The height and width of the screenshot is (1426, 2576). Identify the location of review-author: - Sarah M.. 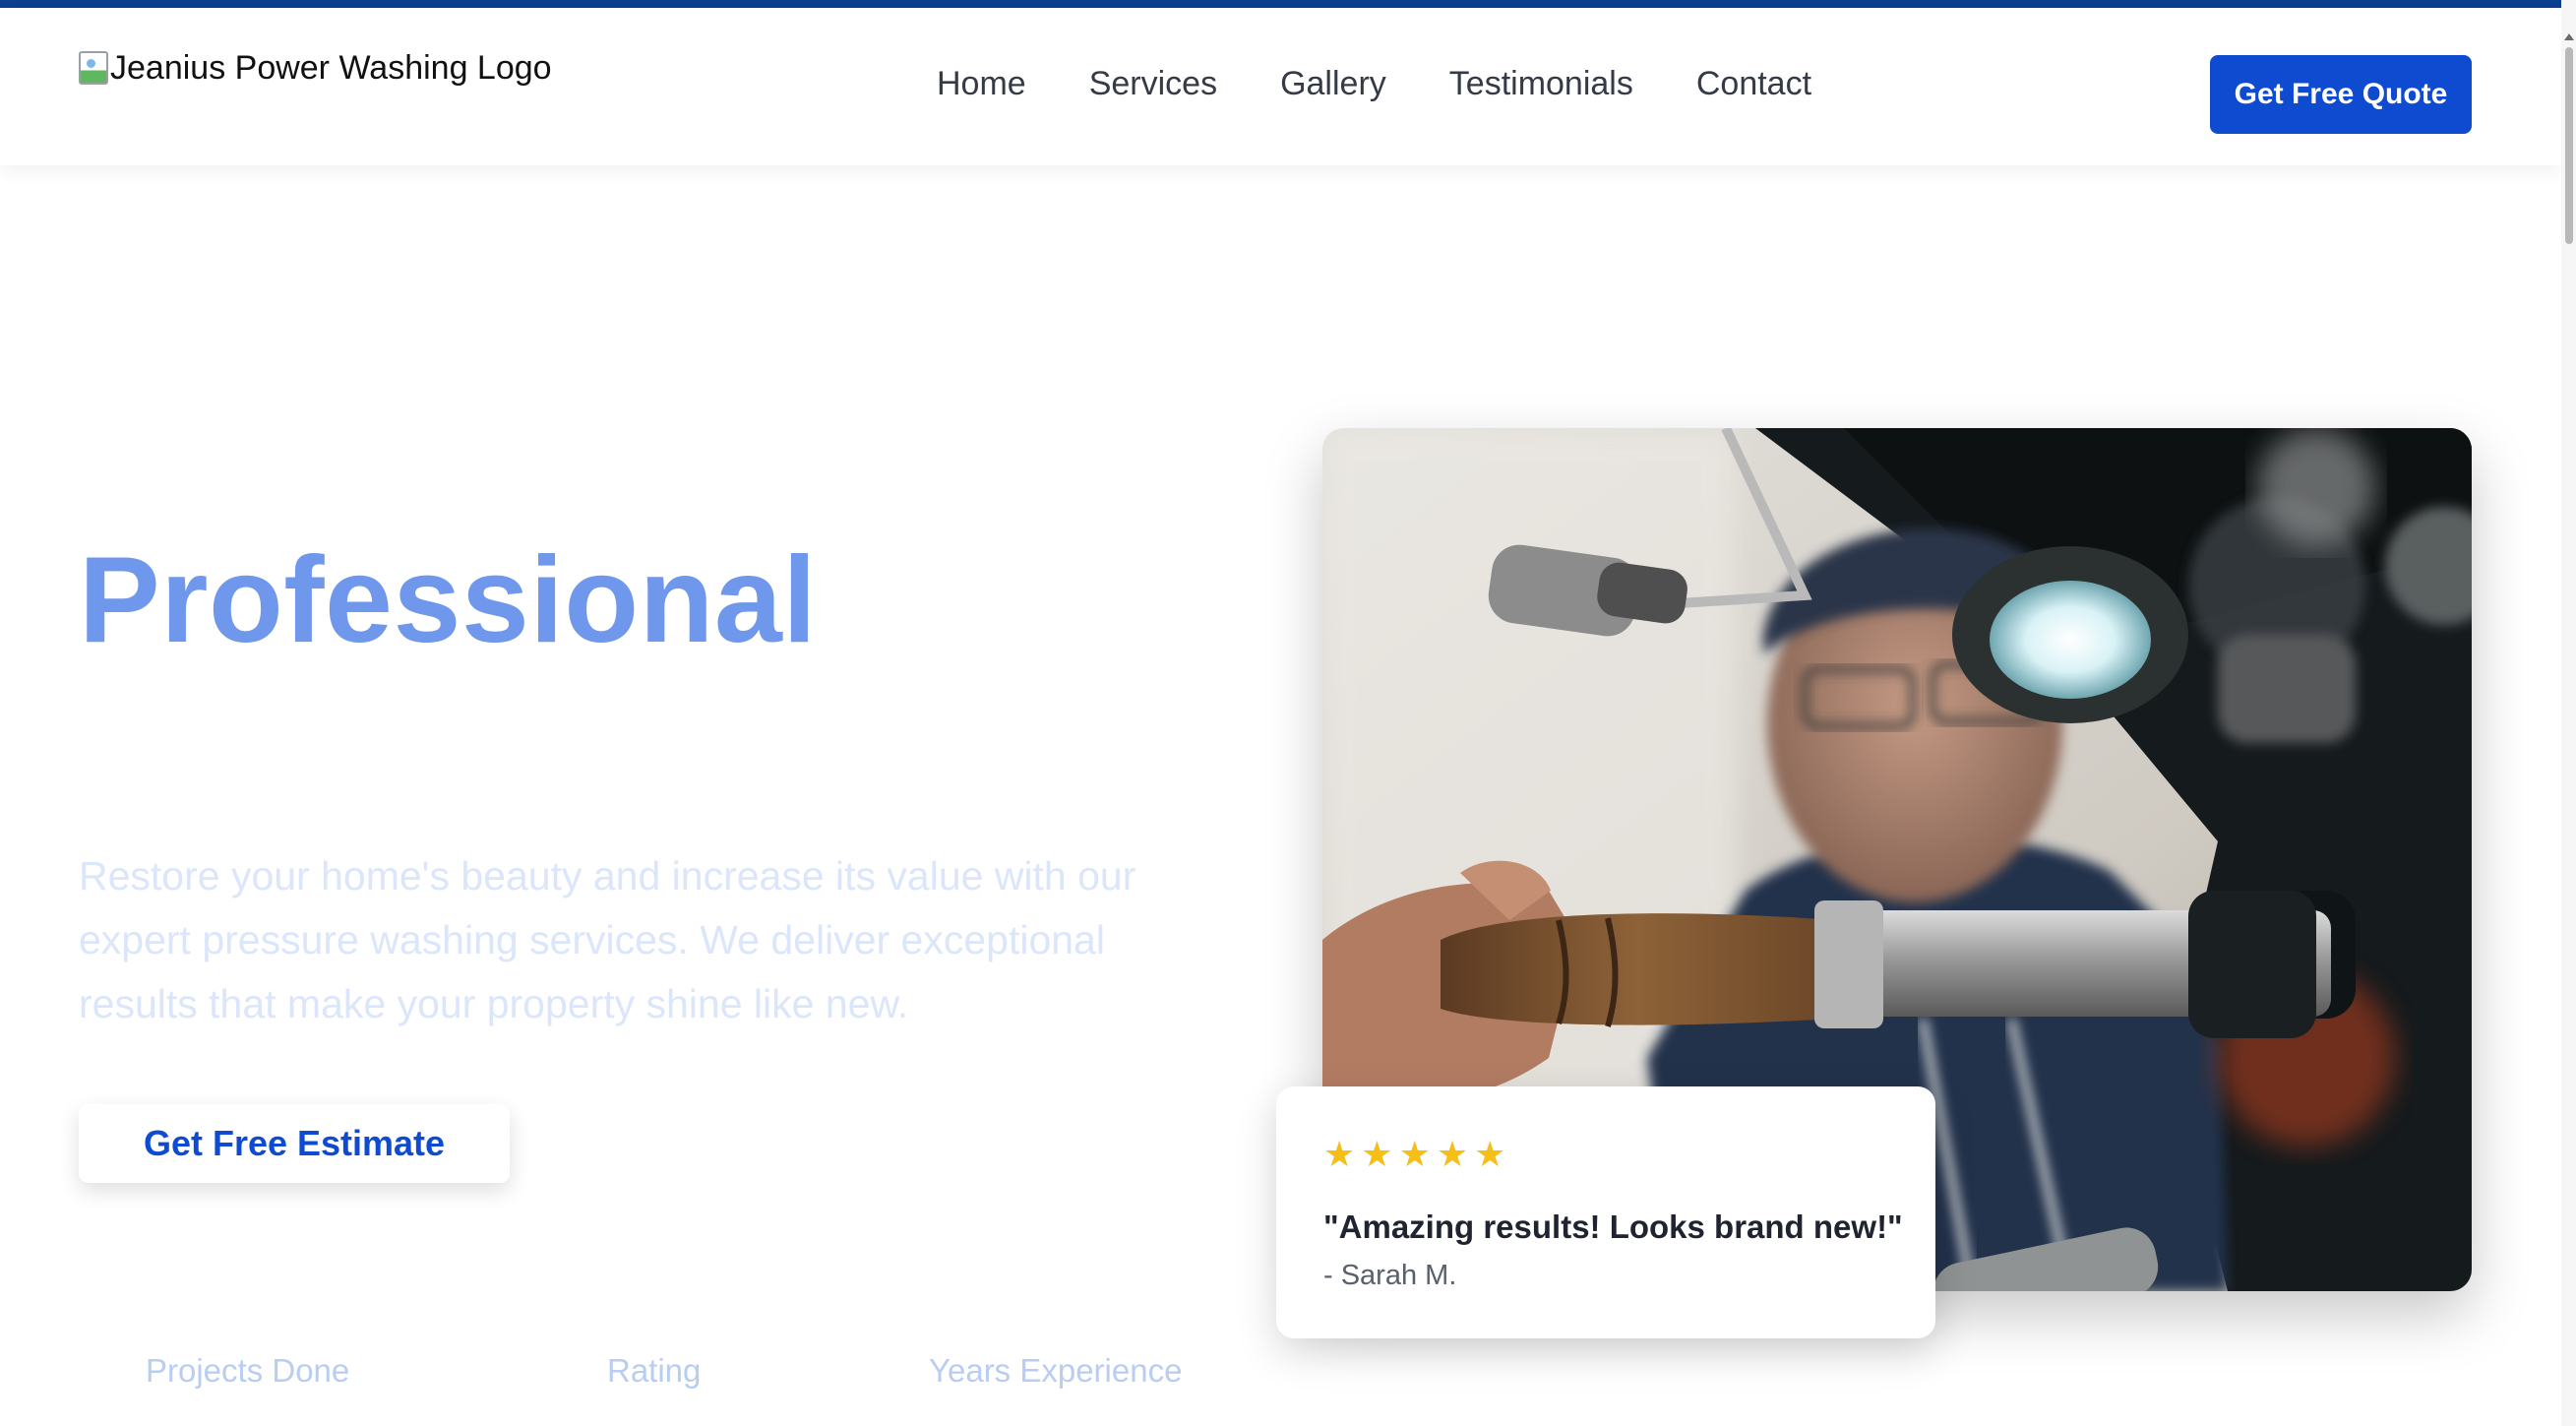
(1390, 1275).